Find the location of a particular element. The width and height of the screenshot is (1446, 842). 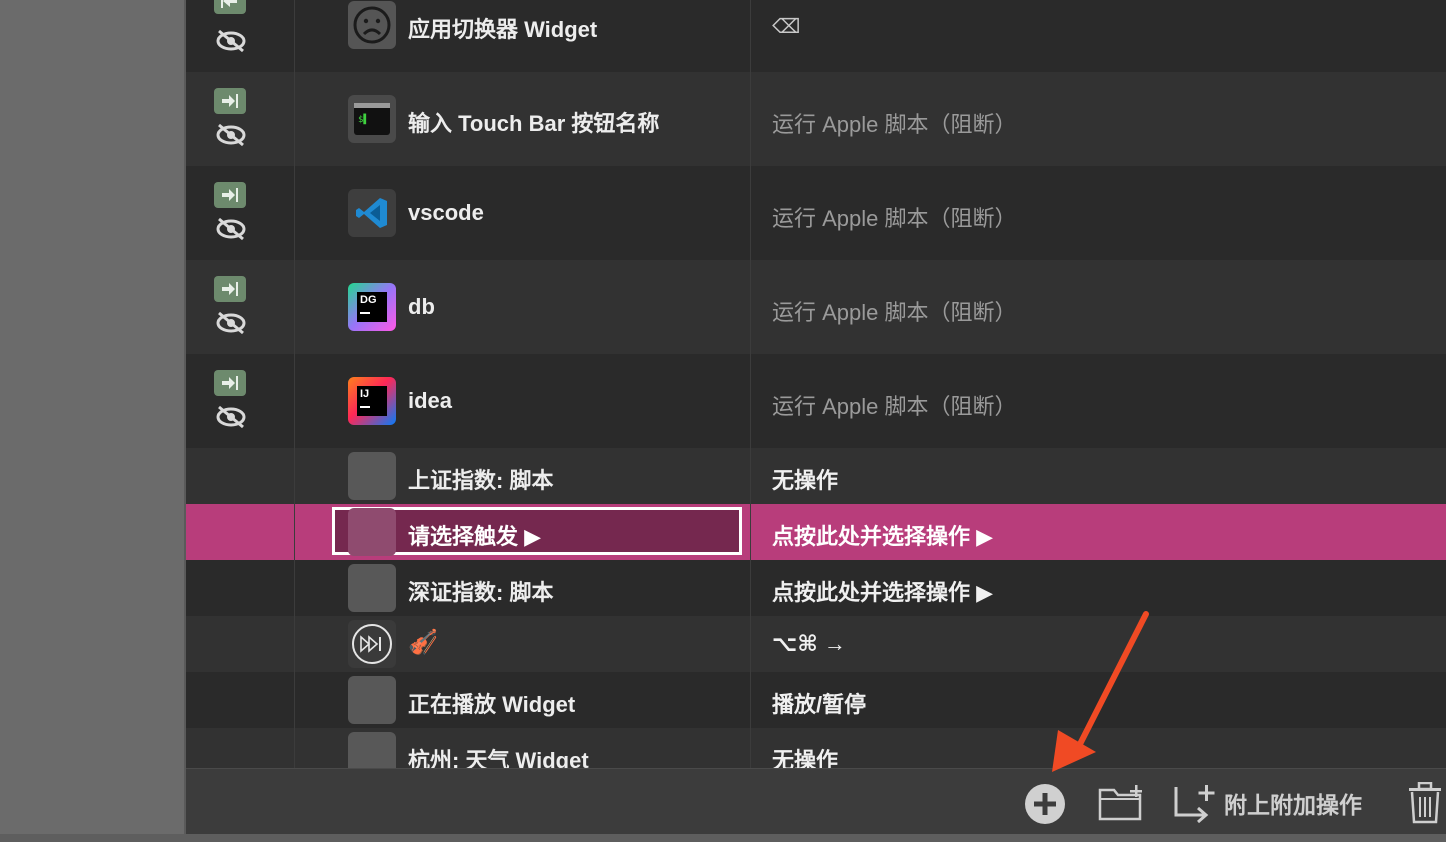

bottom-toolbar: 附上附加操作 is located at coordinates (816, 801).